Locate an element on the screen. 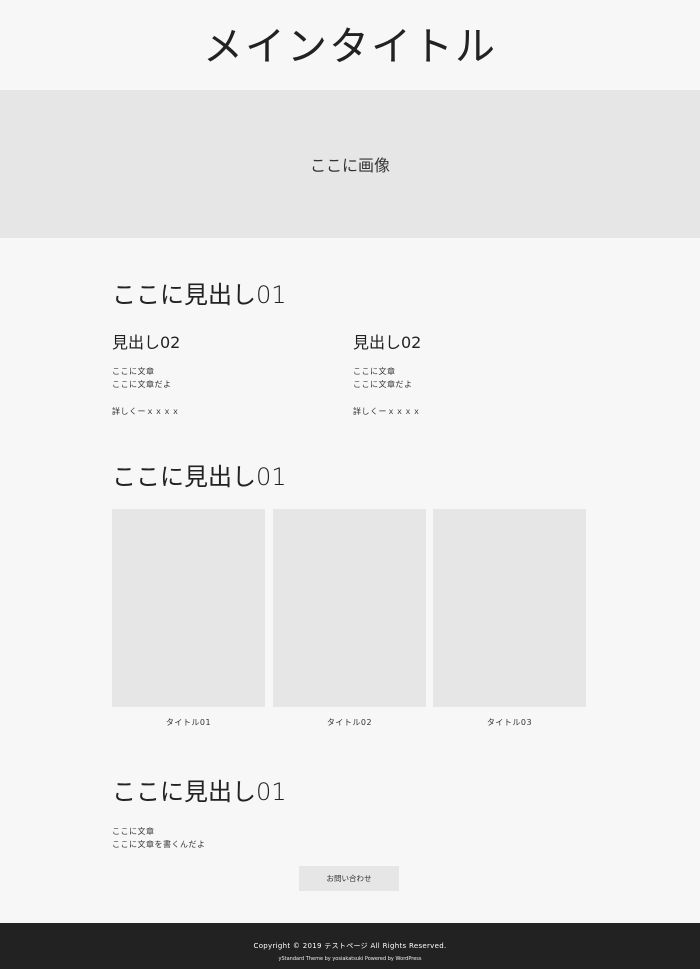 This screenshot has width=700, height=969. card-title: タイトル02 is located at coordinates (349, 722).